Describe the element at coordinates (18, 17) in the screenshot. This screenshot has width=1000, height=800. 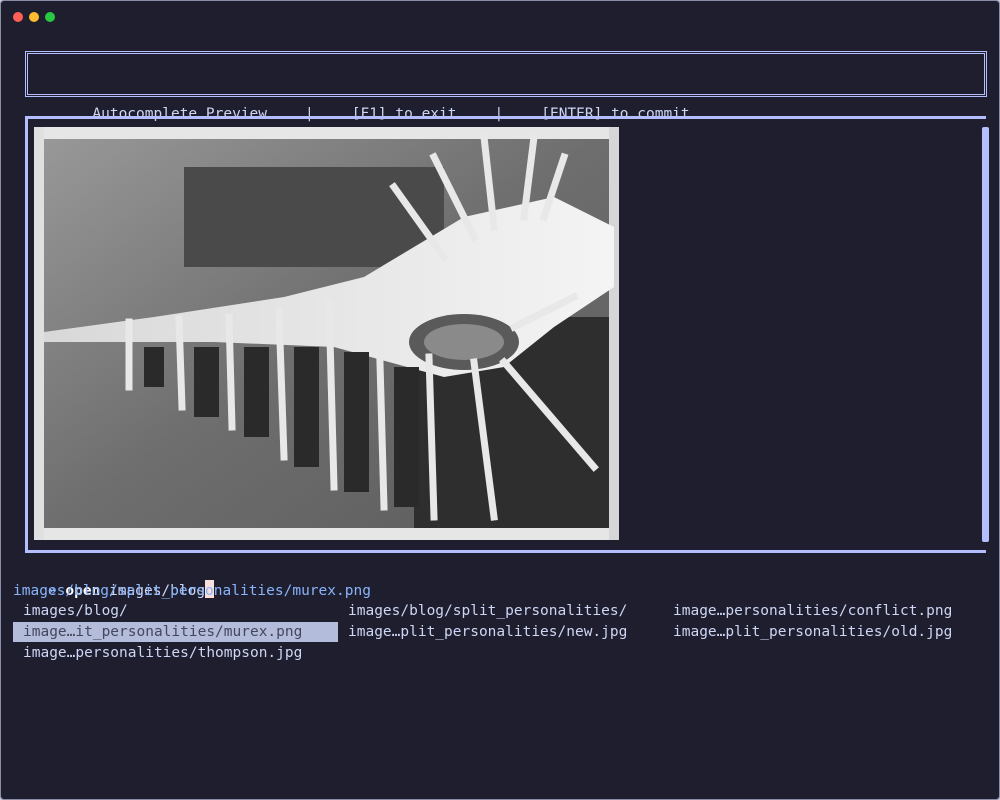
I see `close-window-button` at that location.